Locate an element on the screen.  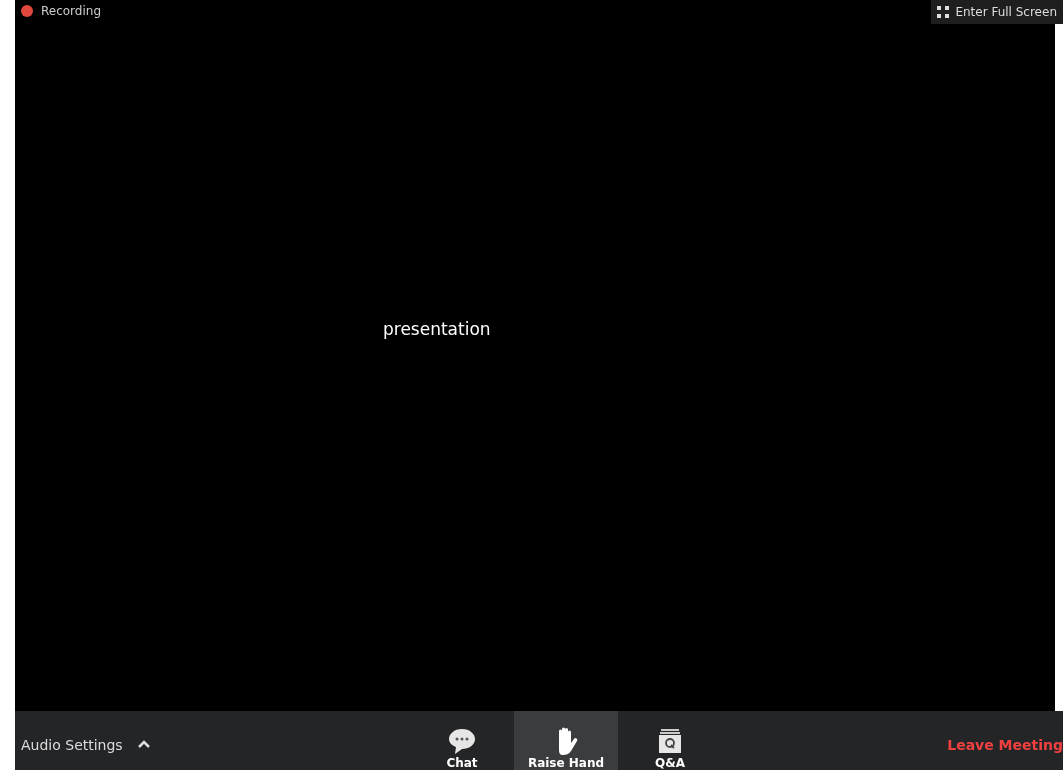
raise-hand-button: Raise Hand is located at coordinates (566, 740).